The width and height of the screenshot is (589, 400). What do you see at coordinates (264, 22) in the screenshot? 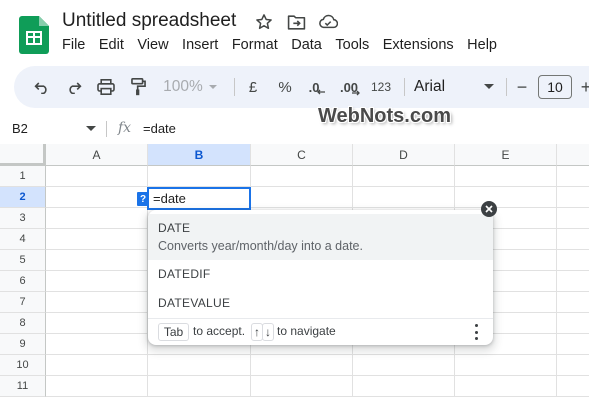
I see `star-icon` at bounding box center [264, 22].